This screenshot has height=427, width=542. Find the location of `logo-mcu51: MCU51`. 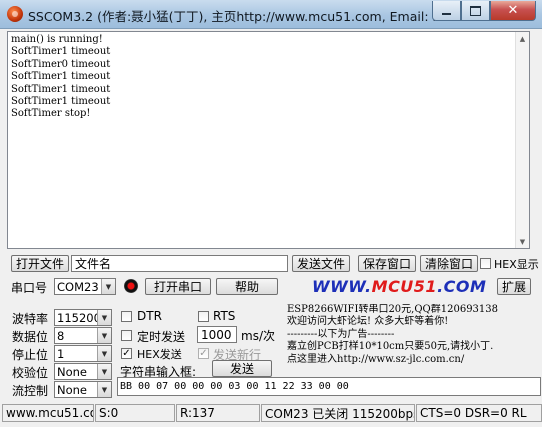

logo-mcu51: MCU51 is located at coordinates (404, 286).